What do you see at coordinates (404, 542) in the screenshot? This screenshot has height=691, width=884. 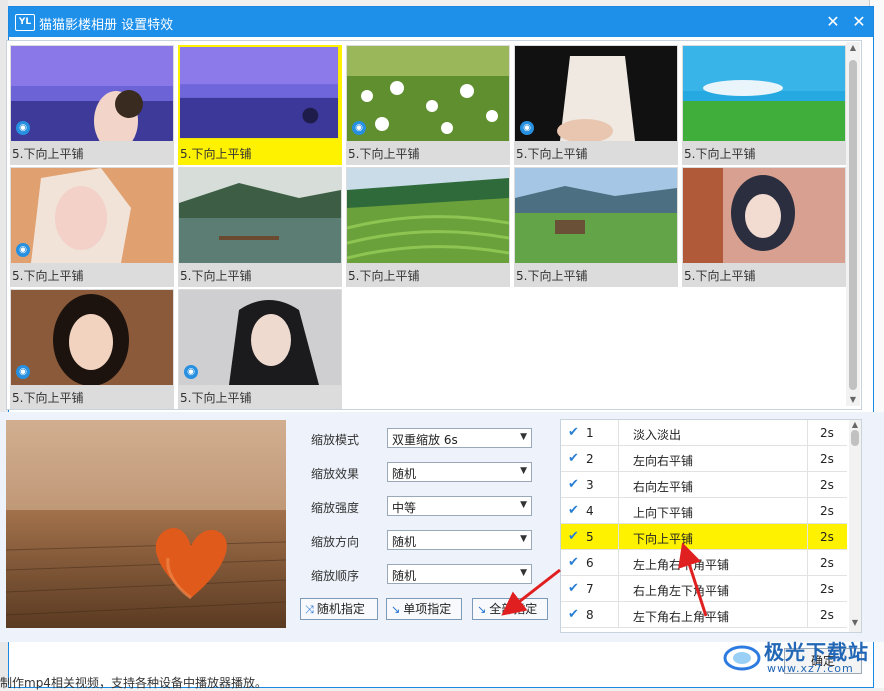 I see `dropdown-value: 随机` at bounding box center [404, 542].